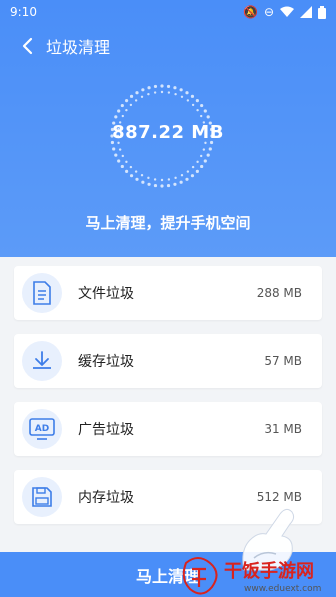 Image resolution: width=336 pixels, height=597 pixels. Describe the element at coordinates (168, 132) in the screenshot. I see `junk-size-value: 887.22 MB` at that location.